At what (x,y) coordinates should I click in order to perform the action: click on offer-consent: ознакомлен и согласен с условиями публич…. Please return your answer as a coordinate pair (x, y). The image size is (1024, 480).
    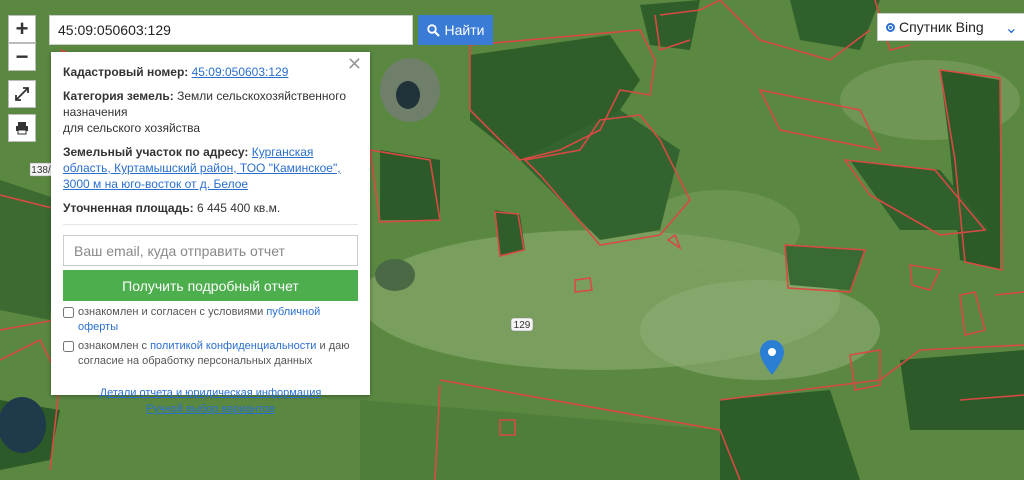
    Looking at the image, I should click on (210, 320).